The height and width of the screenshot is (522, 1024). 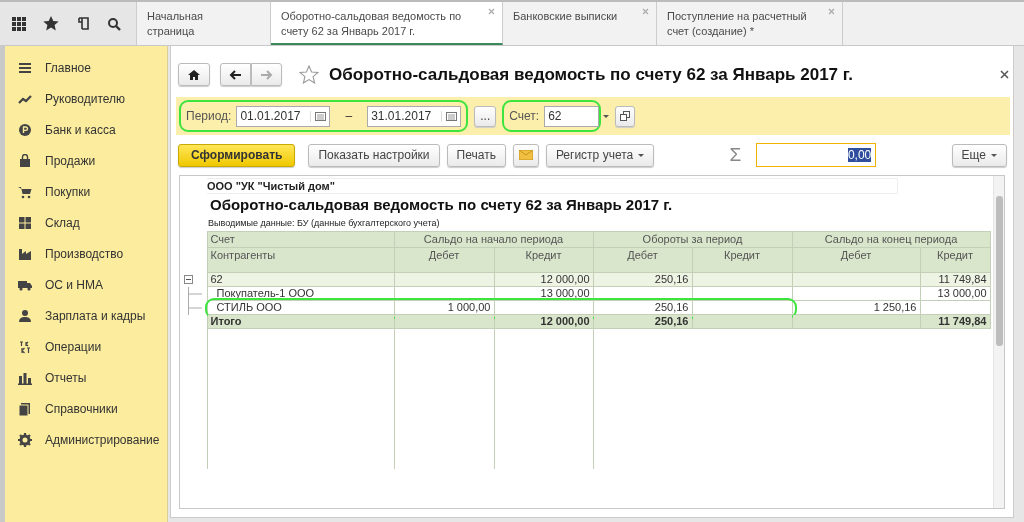 I want to click on settings-icon, so click(x=25, y=439).